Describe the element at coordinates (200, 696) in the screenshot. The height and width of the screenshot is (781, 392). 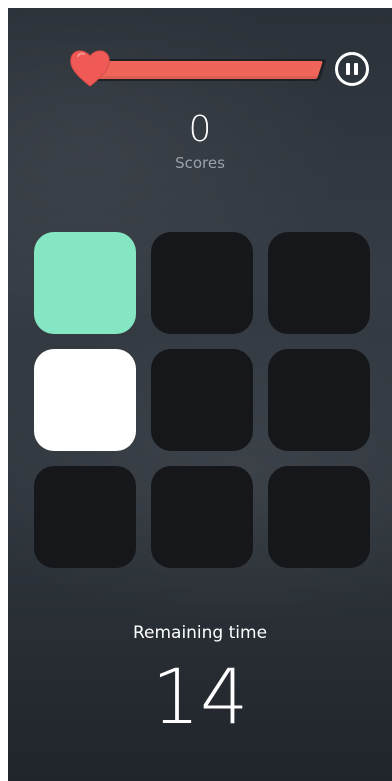
I see `remaining-time-value: 14` at that location.